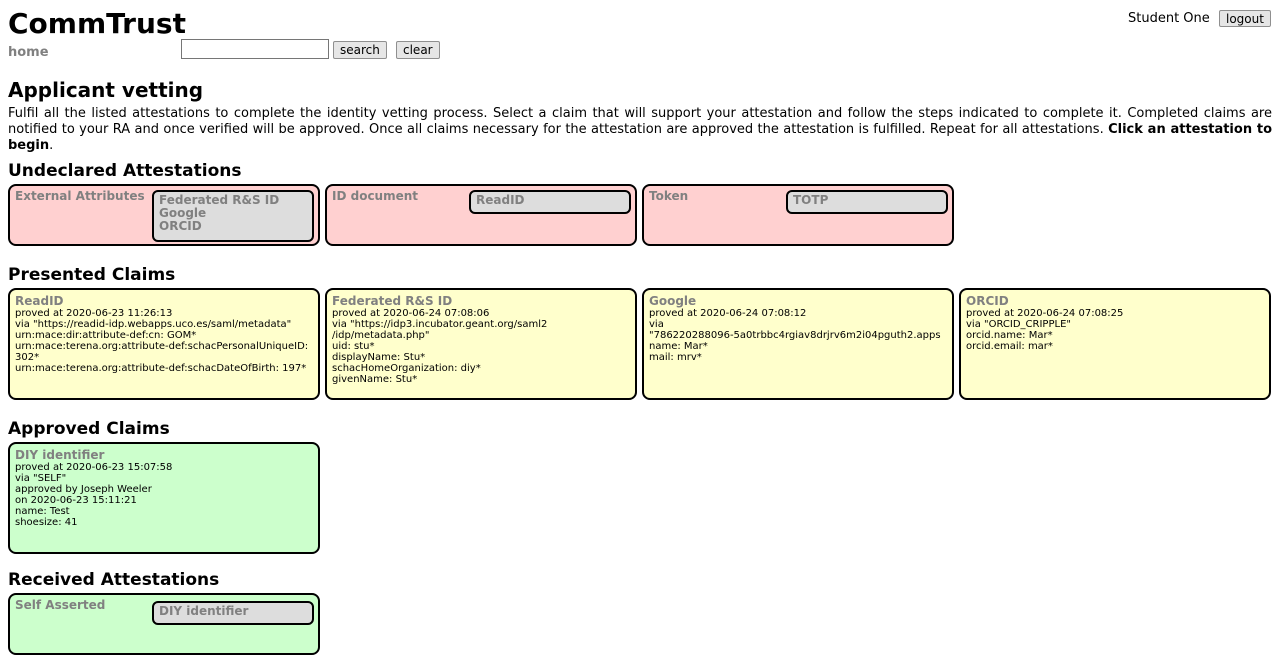 Image resolution: width=1280 pixels, height=661 pixels. What do you see at coordinates (375, 196) in the screenshot?
I see `attestation-name: ID document` at bounding box center [375, 196].